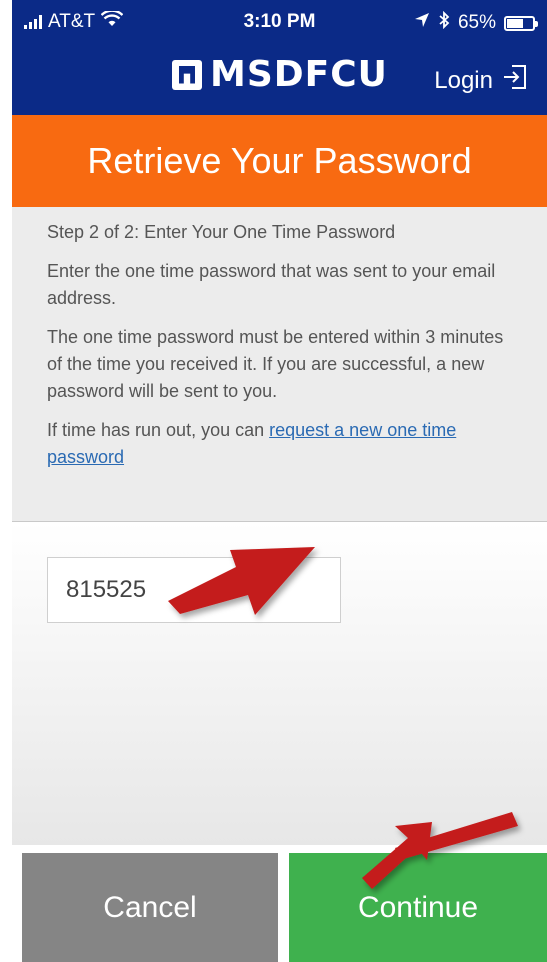  What do you see at coordinates (463, 80) in the screenshot?
I see `login-label: Login` at bounding box center [463, 80].